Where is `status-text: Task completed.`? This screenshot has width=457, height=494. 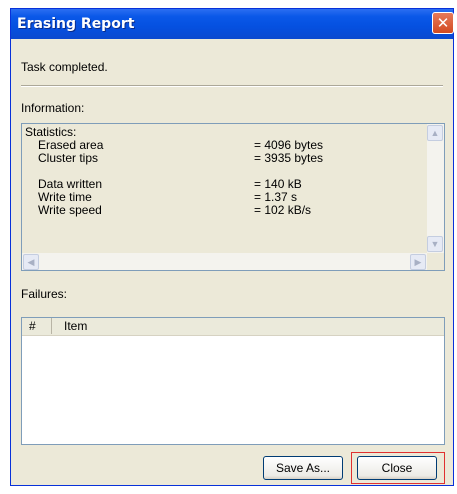
status-text: Task completed. is located at coordinates (64, 67).